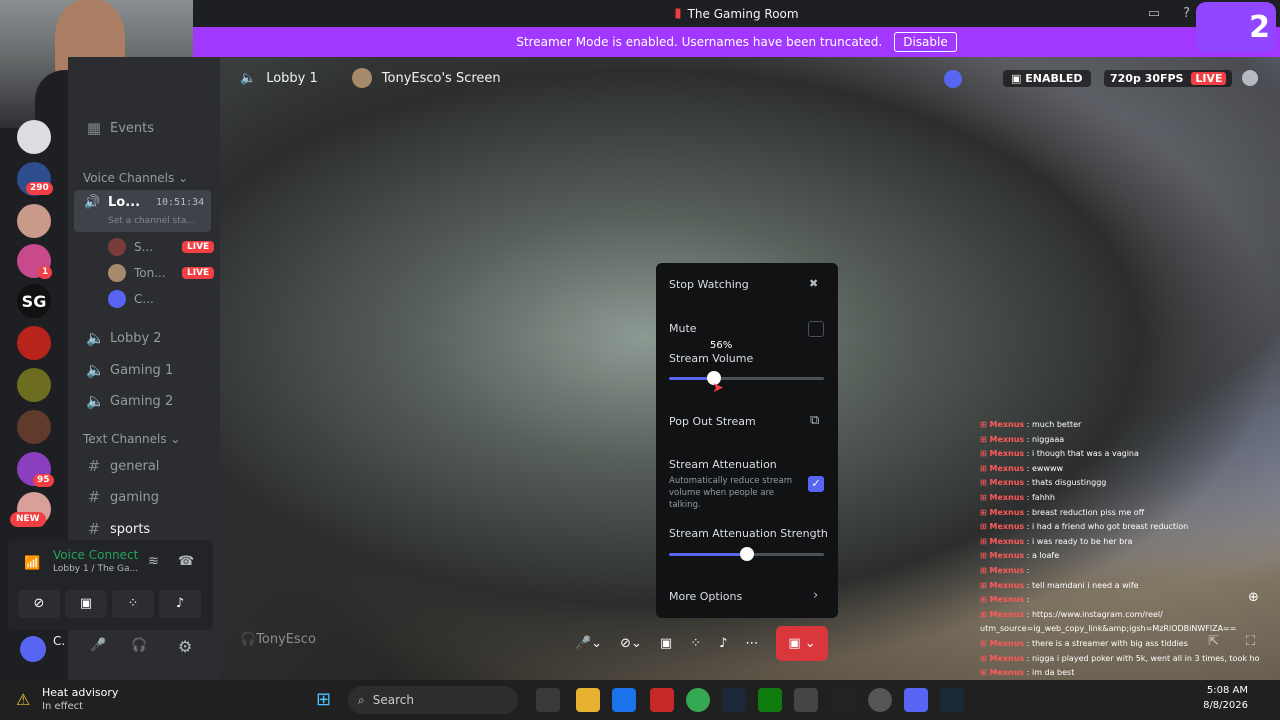  Describe the element at coordinates (161, 273) in the screenshot. I see `voice-member: Ton... LIVE` at that location.